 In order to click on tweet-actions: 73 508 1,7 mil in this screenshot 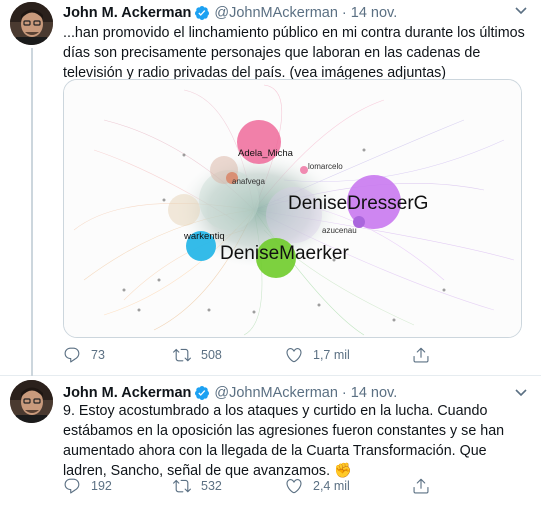, I will do `click(258, 355)`.